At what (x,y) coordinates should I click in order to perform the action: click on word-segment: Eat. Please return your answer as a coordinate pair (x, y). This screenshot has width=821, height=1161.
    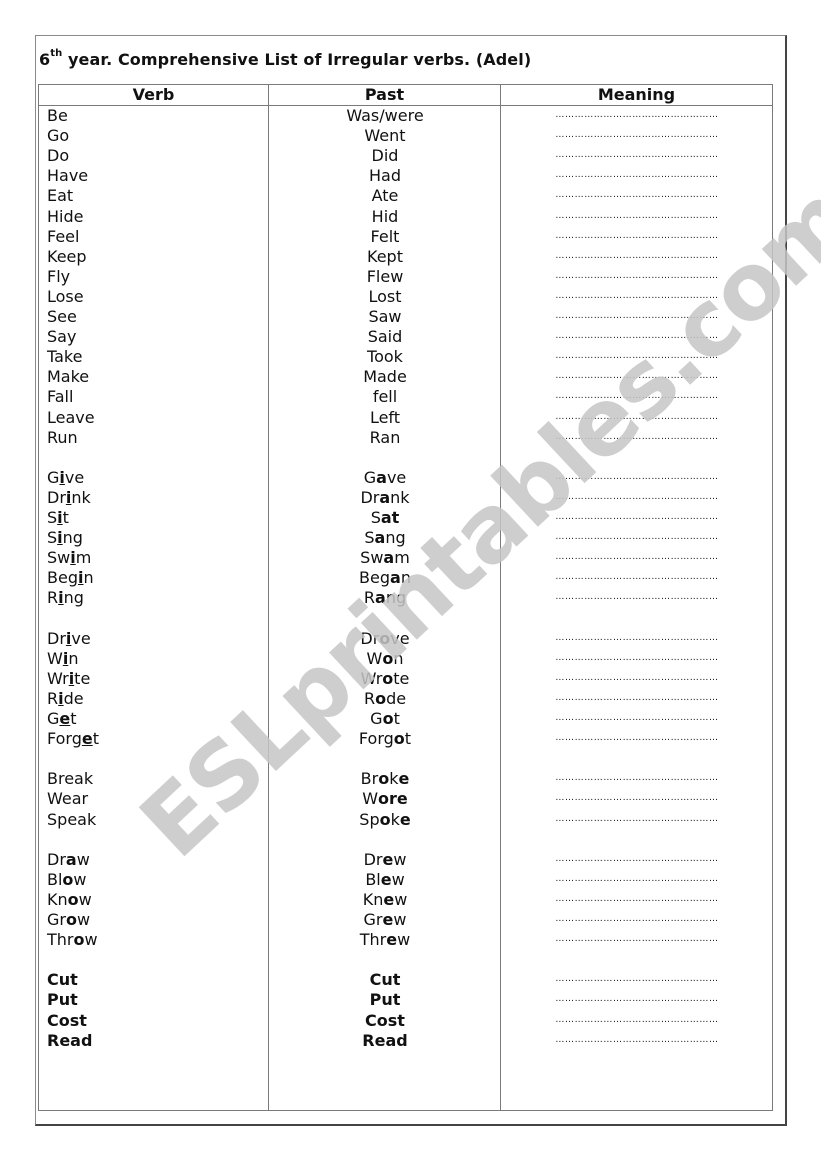
    Looking at the image, I should click on (60, 196).